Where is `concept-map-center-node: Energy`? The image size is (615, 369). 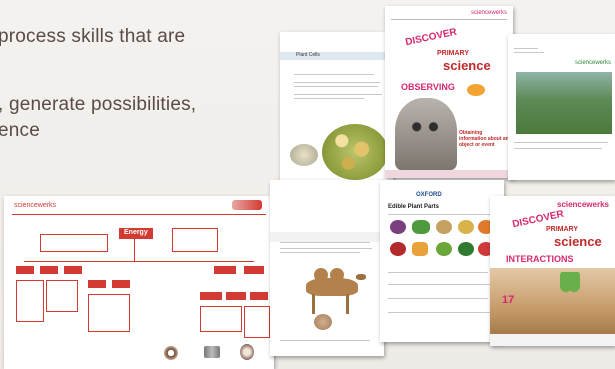 concept-map-center-node: Energy is located at coordinates (136, 233).